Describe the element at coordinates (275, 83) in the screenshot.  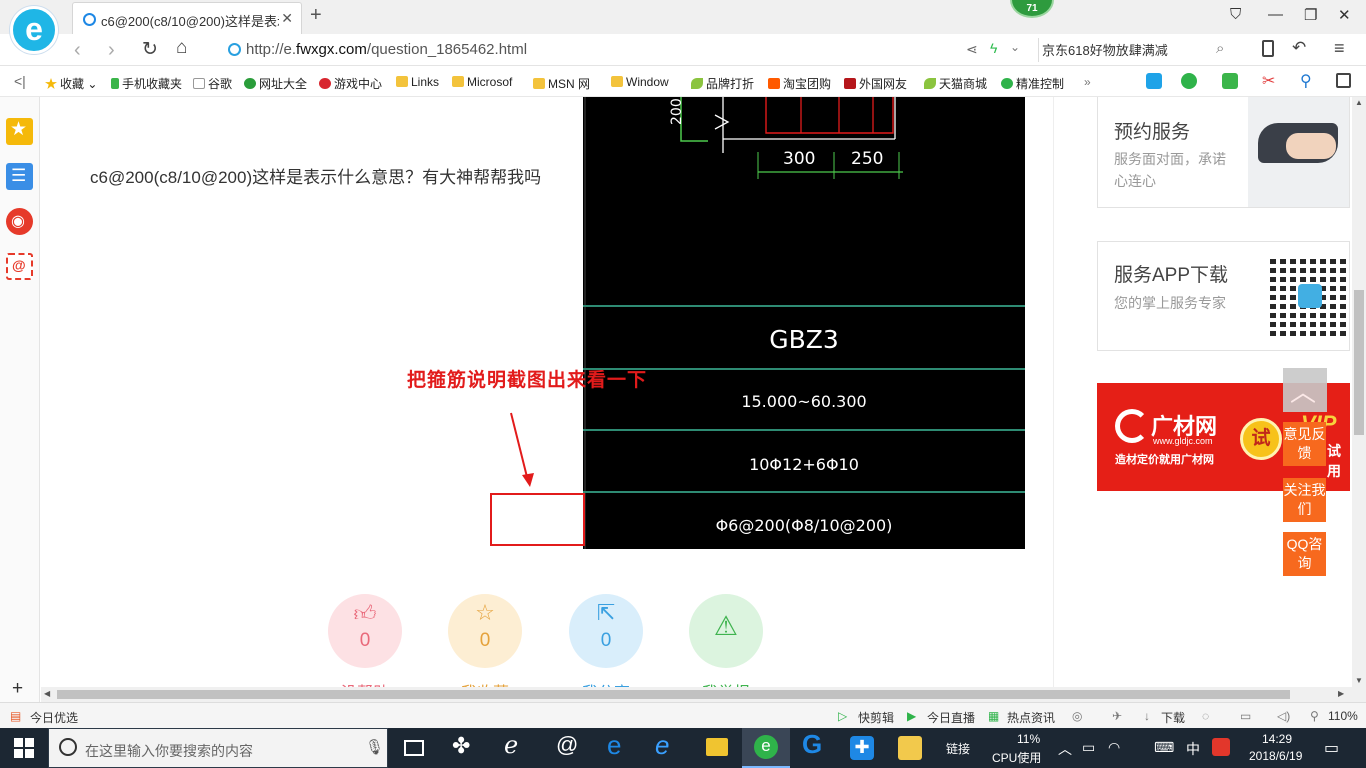
I see `bookmark-site-nav: 网址大全` at that location.